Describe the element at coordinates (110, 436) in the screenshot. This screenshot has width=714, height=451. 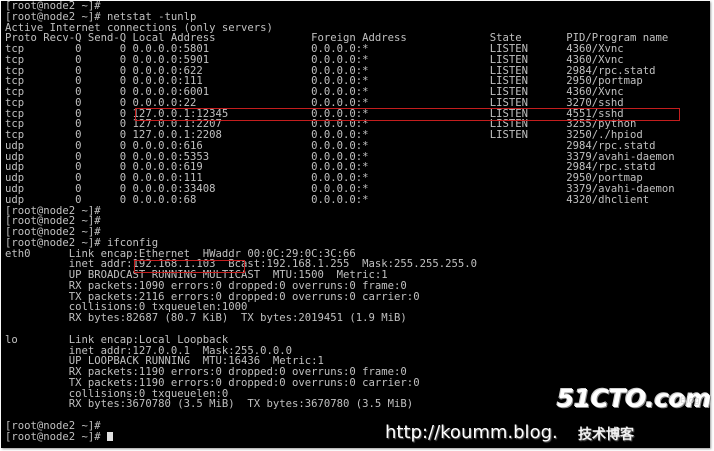
I see `terminal-cursor` at that location.